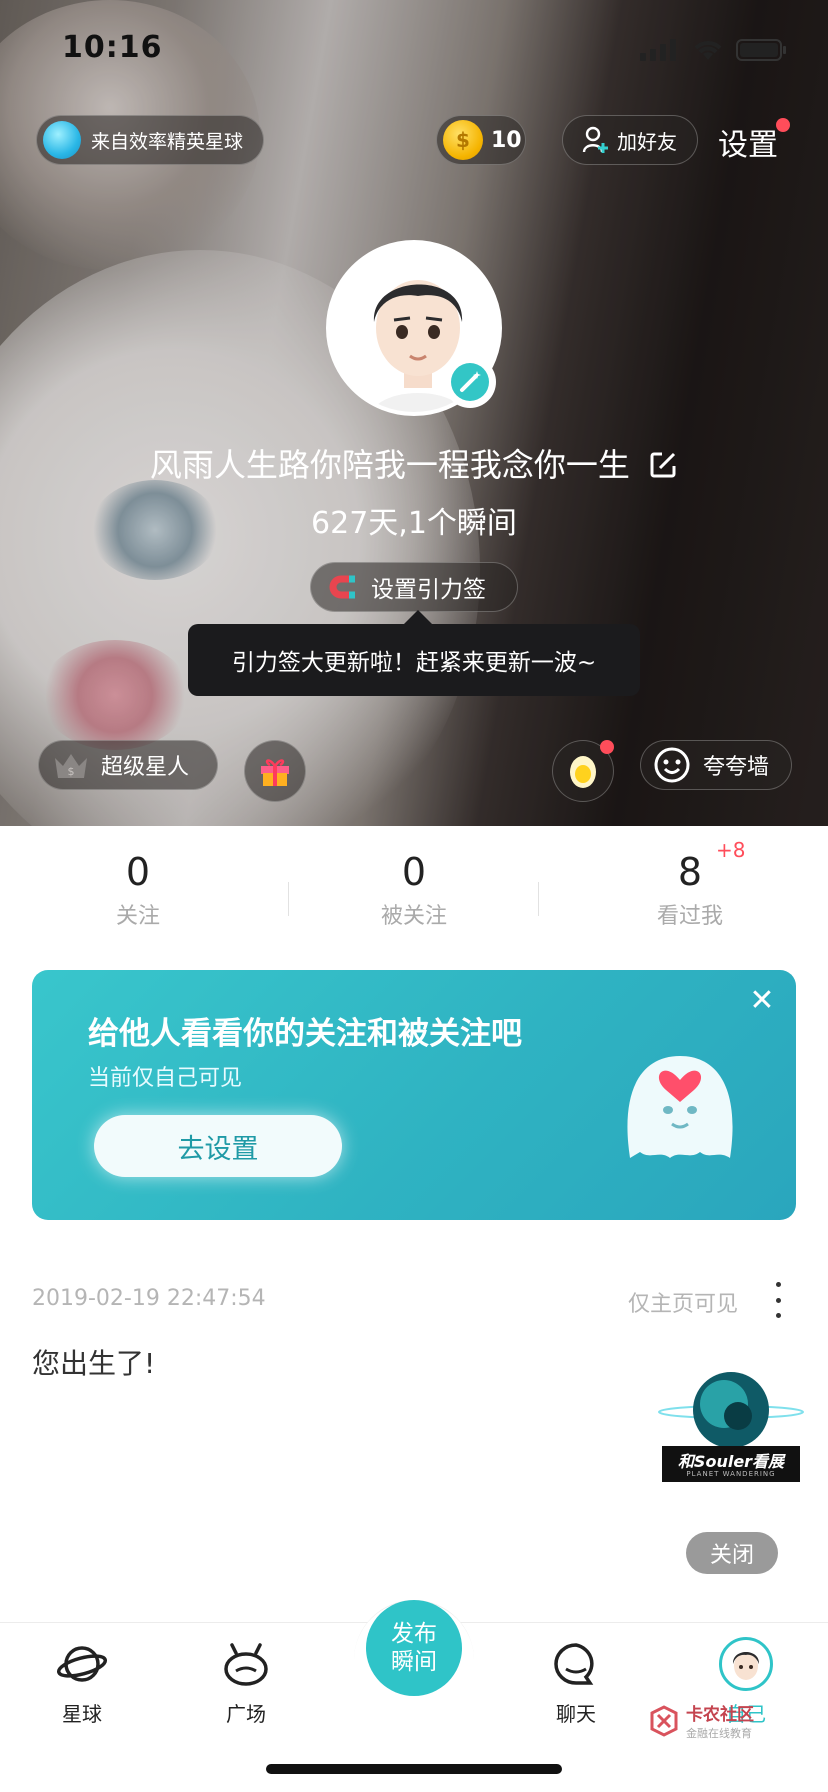 The height and width of the screenshot is (1792, 828). Describe the element at coordinates (576, 1714) in the screenshot. I see `tab-chat-label: 聊天` at that location.